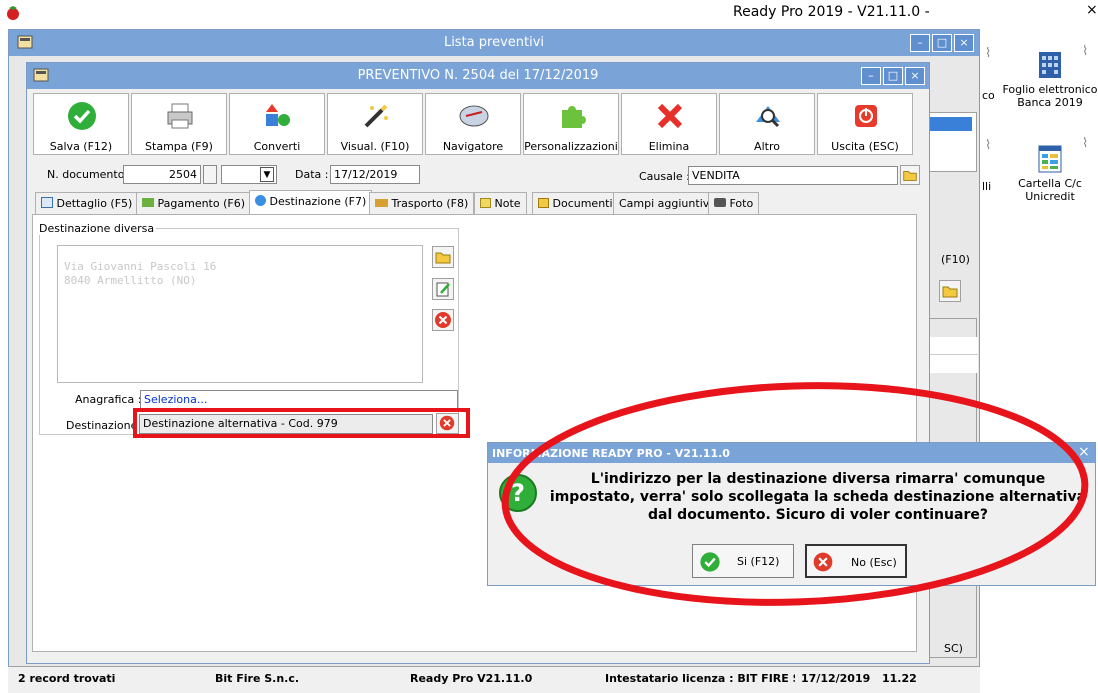 This screenshot has width=1098, height=693. I want to click on save-button: Salva (F12), so click(81, 124).